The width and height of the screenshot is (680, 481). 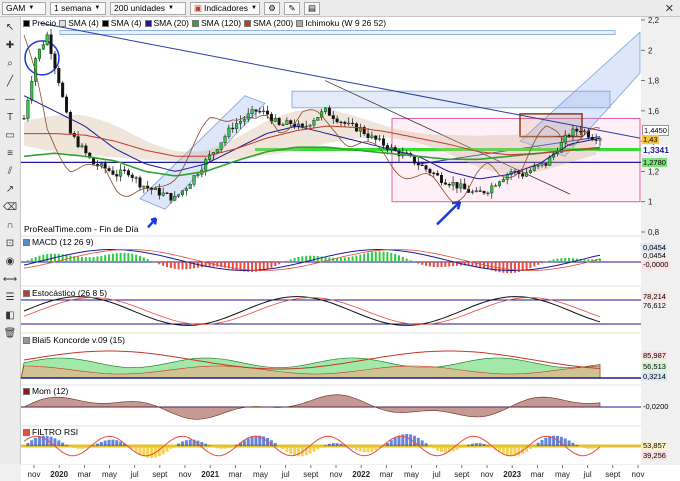 What do you see at coordinates (613, 474) in the screenshot?
I see `x-tick-label: sept` at bounding box center [613, 474].